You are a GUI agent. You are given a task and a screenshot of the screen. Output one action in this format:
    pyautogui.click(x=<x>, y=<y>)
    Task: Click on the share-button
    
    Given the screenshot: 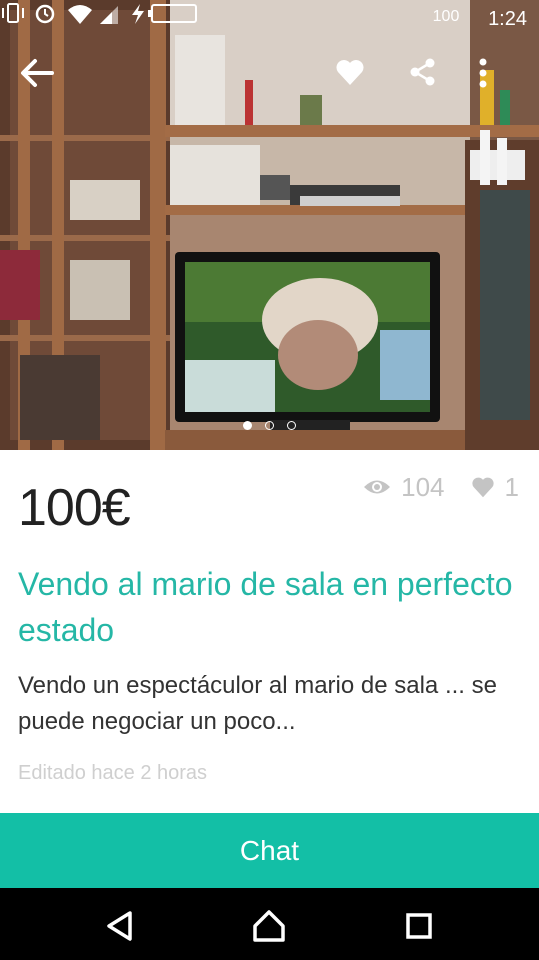 What is the action you would take?
    pyautogui.click(x=432, y=80)
    